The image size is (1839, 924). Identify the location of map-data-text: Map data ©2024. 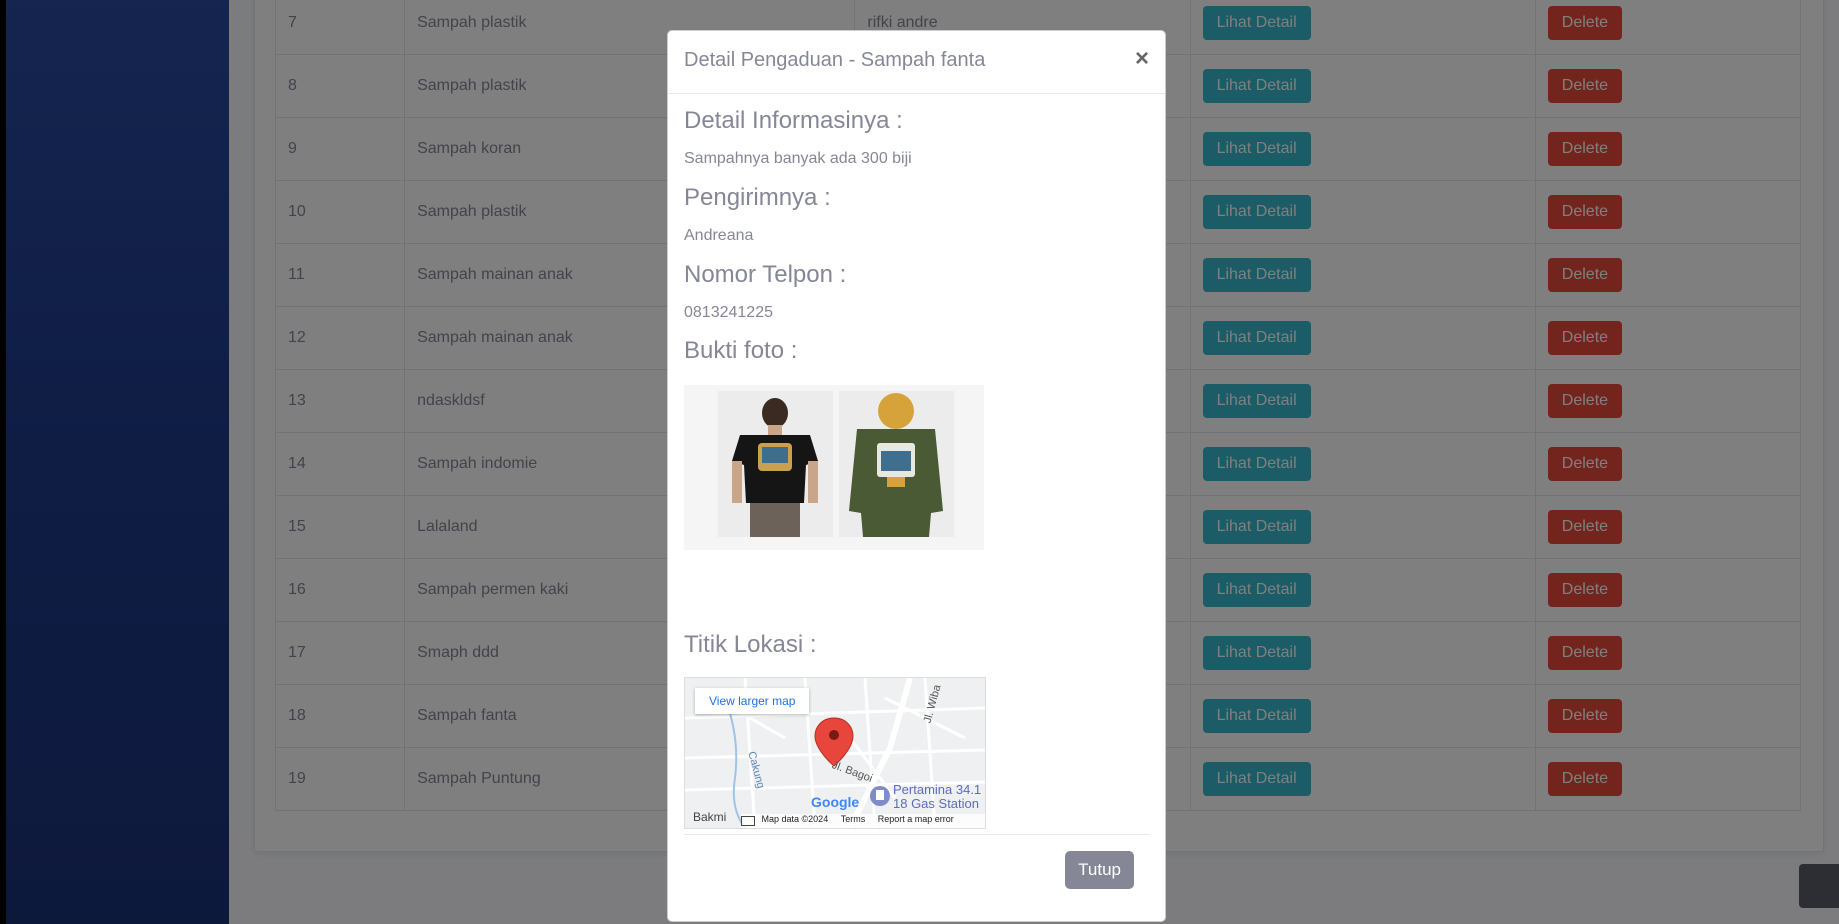
(795, 819).